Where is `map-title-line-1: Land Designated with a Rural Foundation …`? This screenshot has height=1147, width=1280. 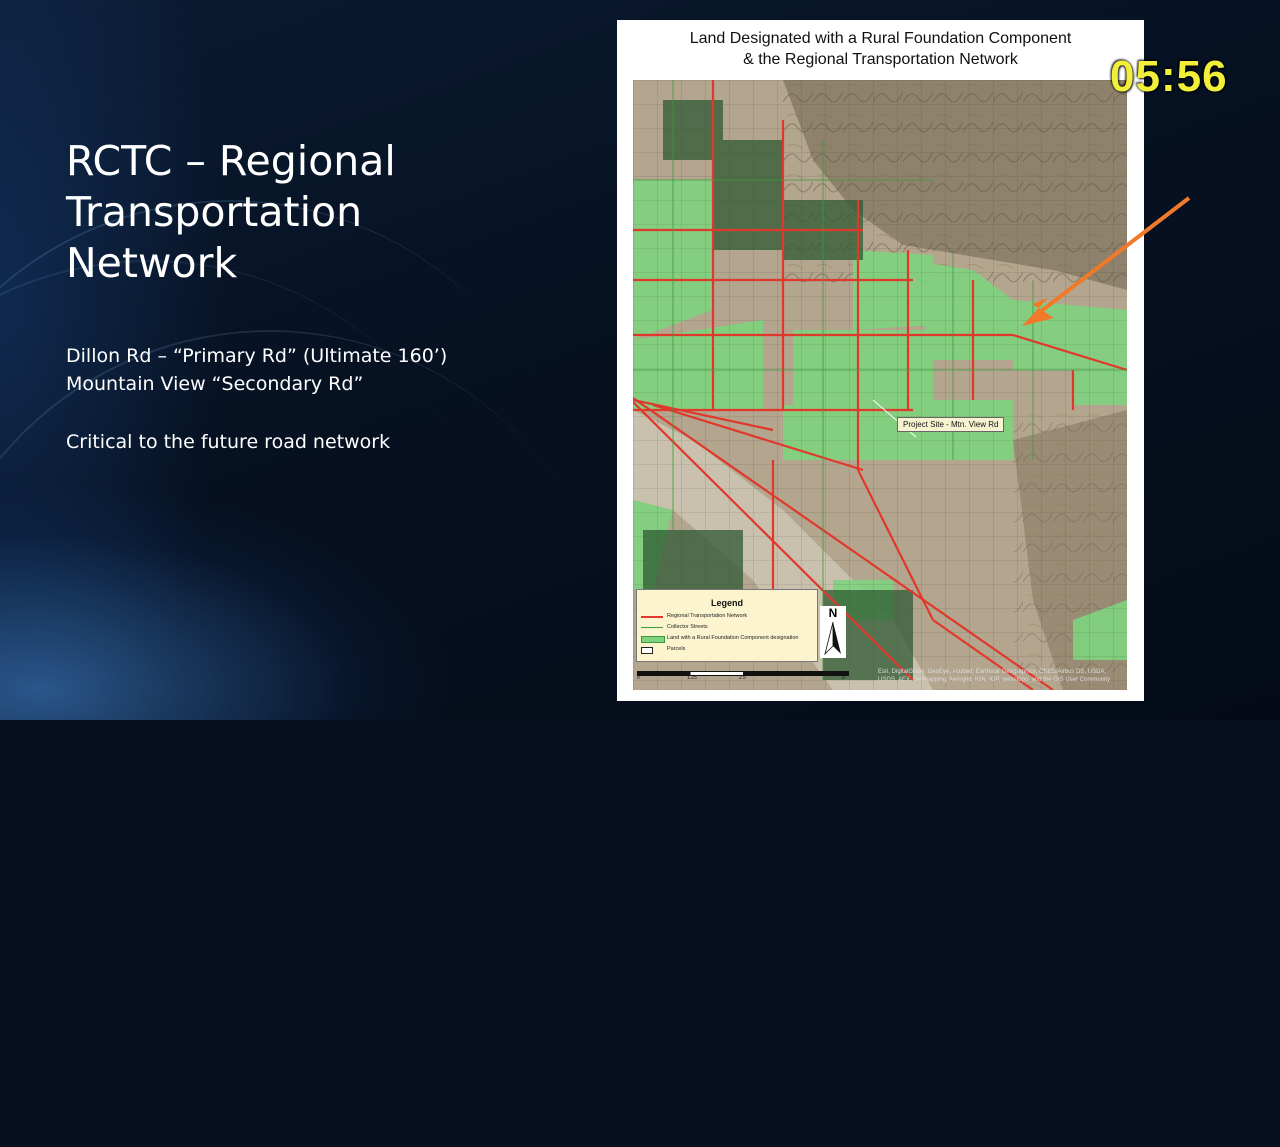
map-title-line-1: Land Designated with a Rural Foundation … is located at coordinates (880, 38).